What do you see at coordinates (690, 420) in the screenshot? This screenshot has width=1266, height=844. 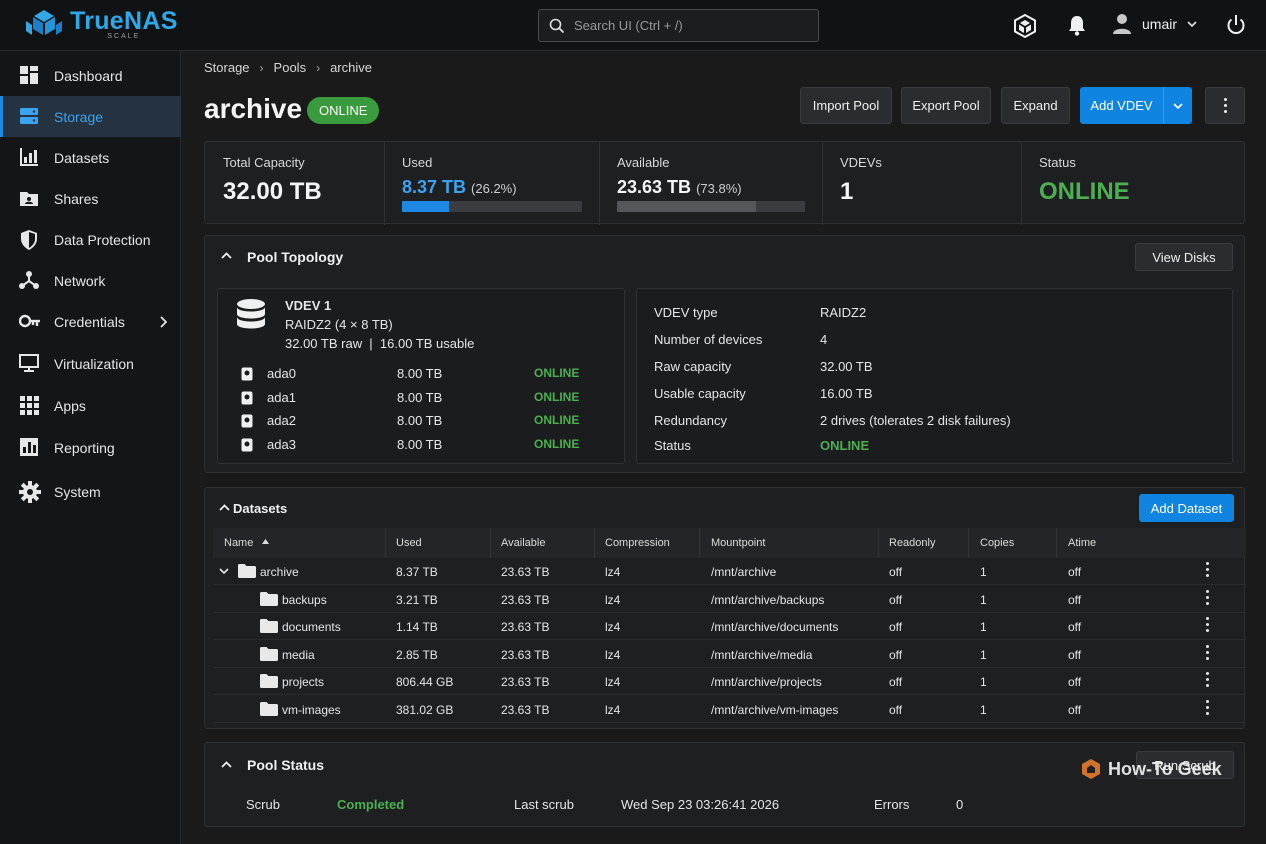 I see `vdev-detail-label: Redundancy` at bounding box center [690, 420].